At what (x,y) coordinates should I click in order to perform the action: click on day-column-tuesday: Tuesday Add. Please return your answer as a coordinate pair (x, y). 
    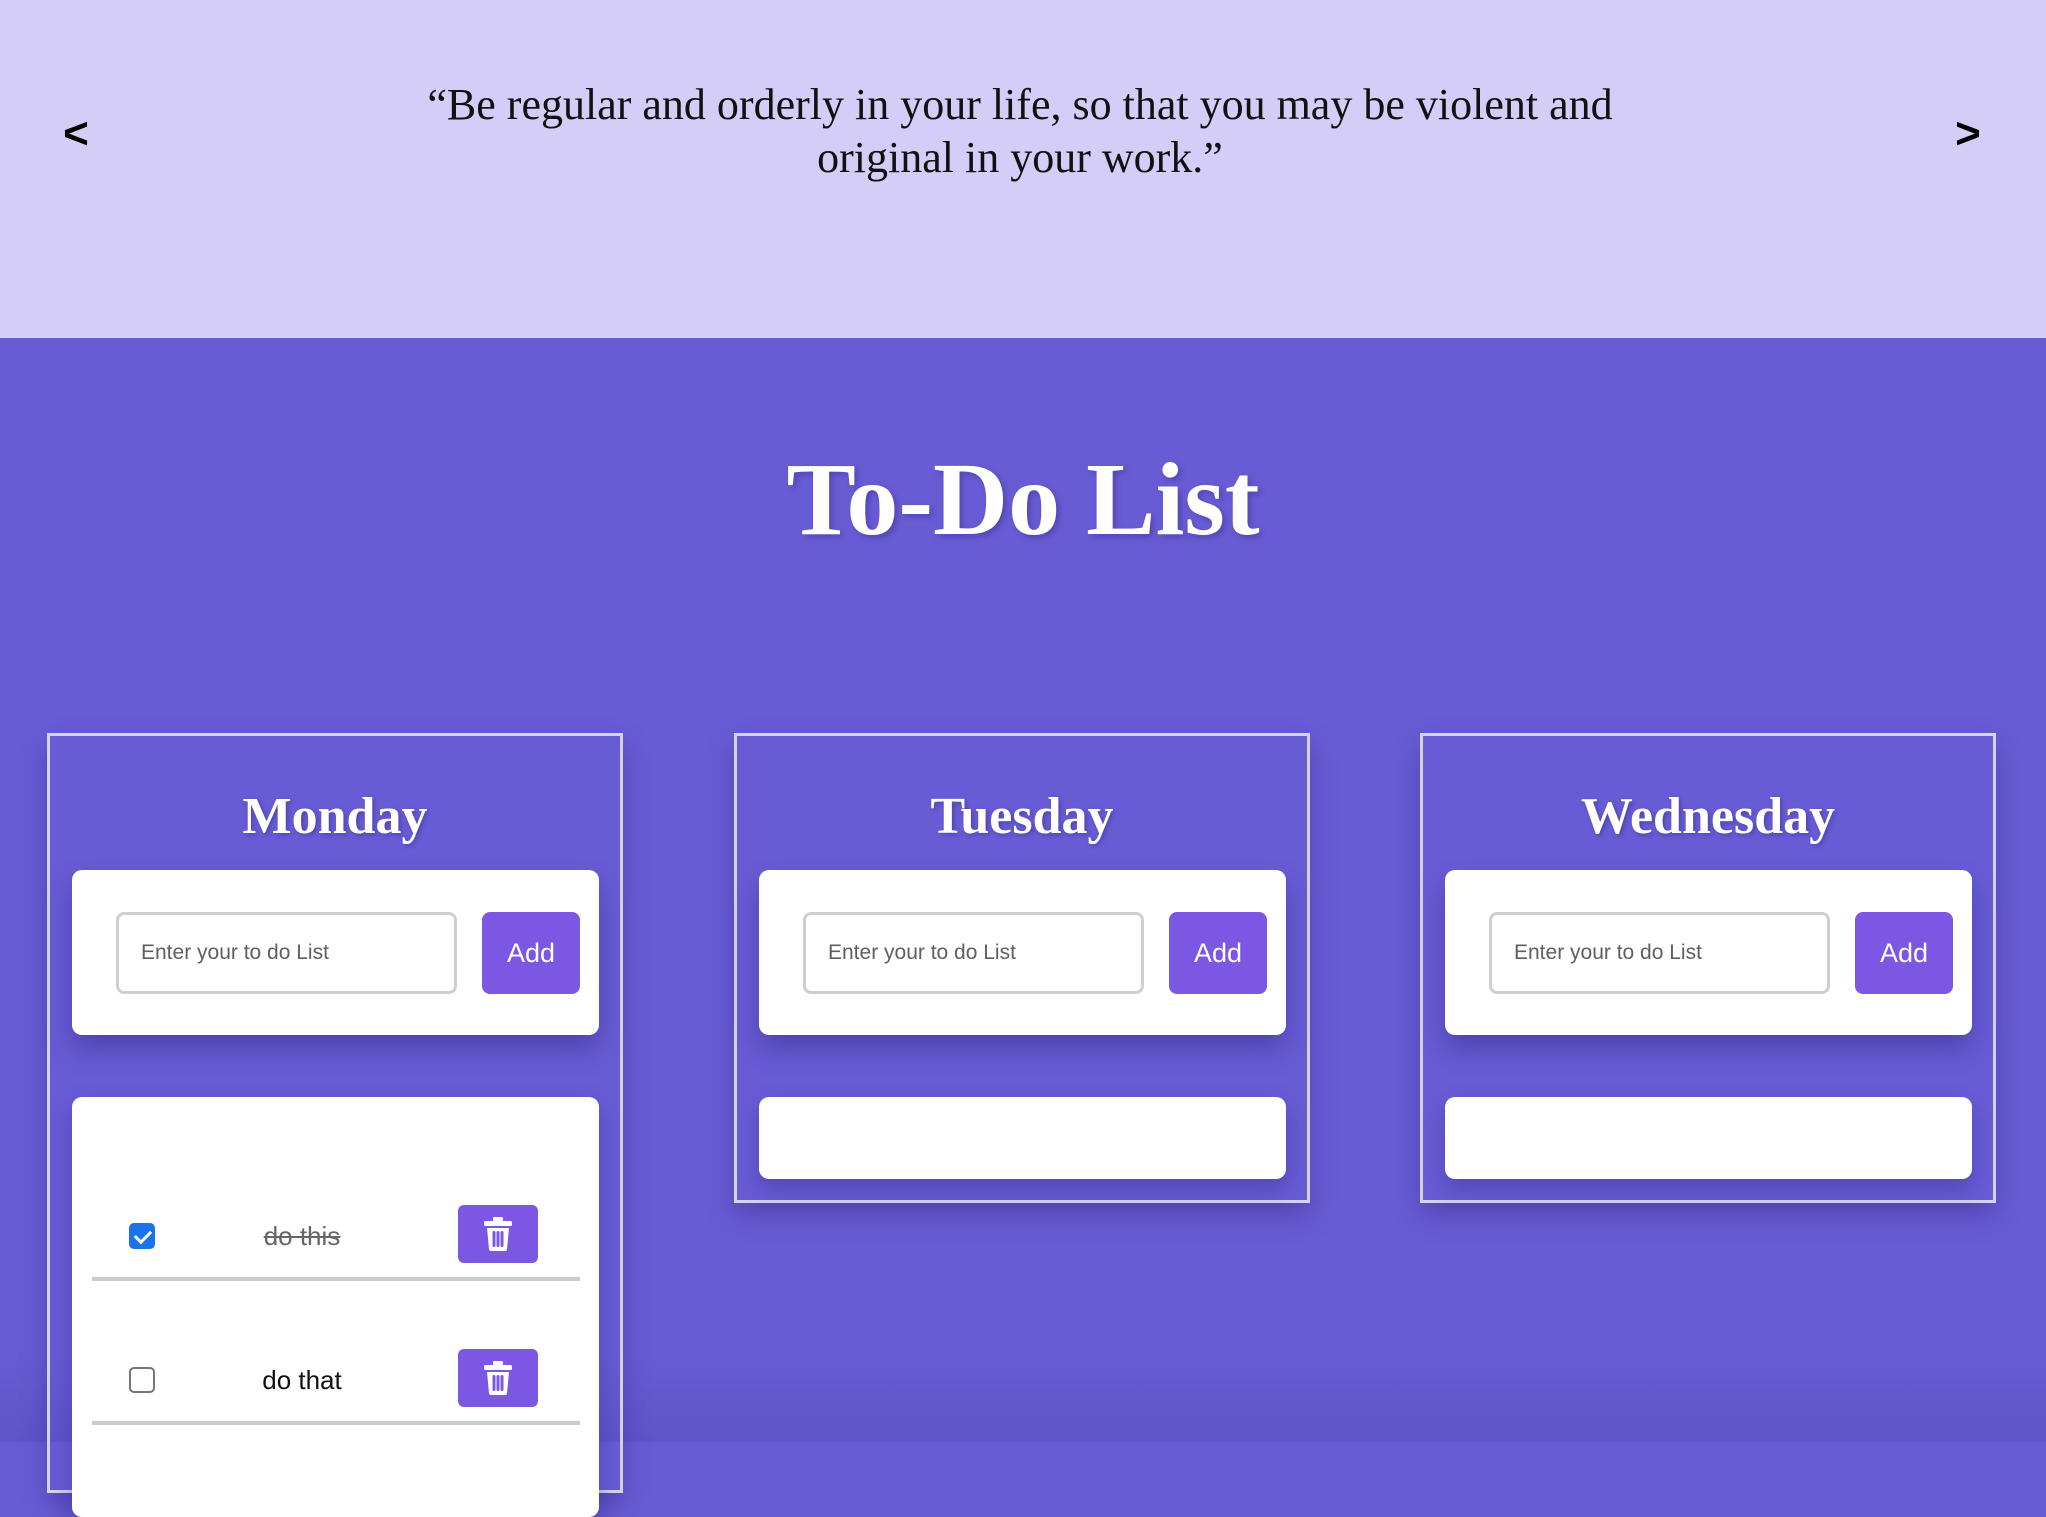
    Looking at the image, I should click on (1022, 968).